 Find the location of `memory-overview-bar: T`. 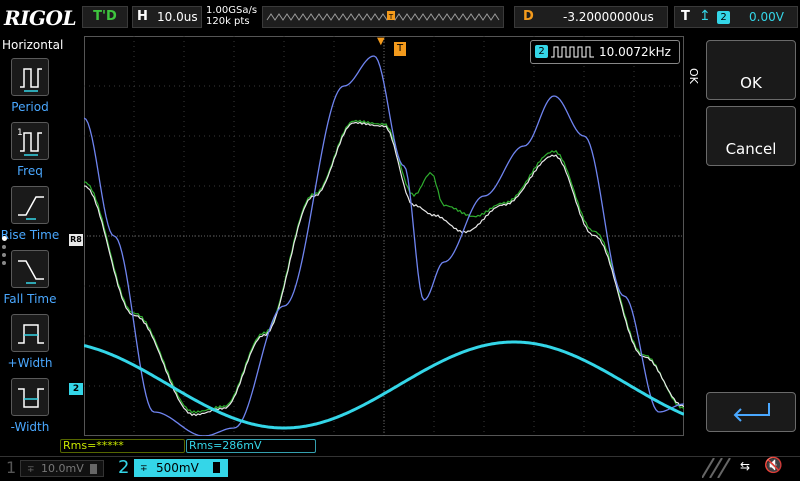

memory-overview-bar: T is located at coordinates (383, 17).